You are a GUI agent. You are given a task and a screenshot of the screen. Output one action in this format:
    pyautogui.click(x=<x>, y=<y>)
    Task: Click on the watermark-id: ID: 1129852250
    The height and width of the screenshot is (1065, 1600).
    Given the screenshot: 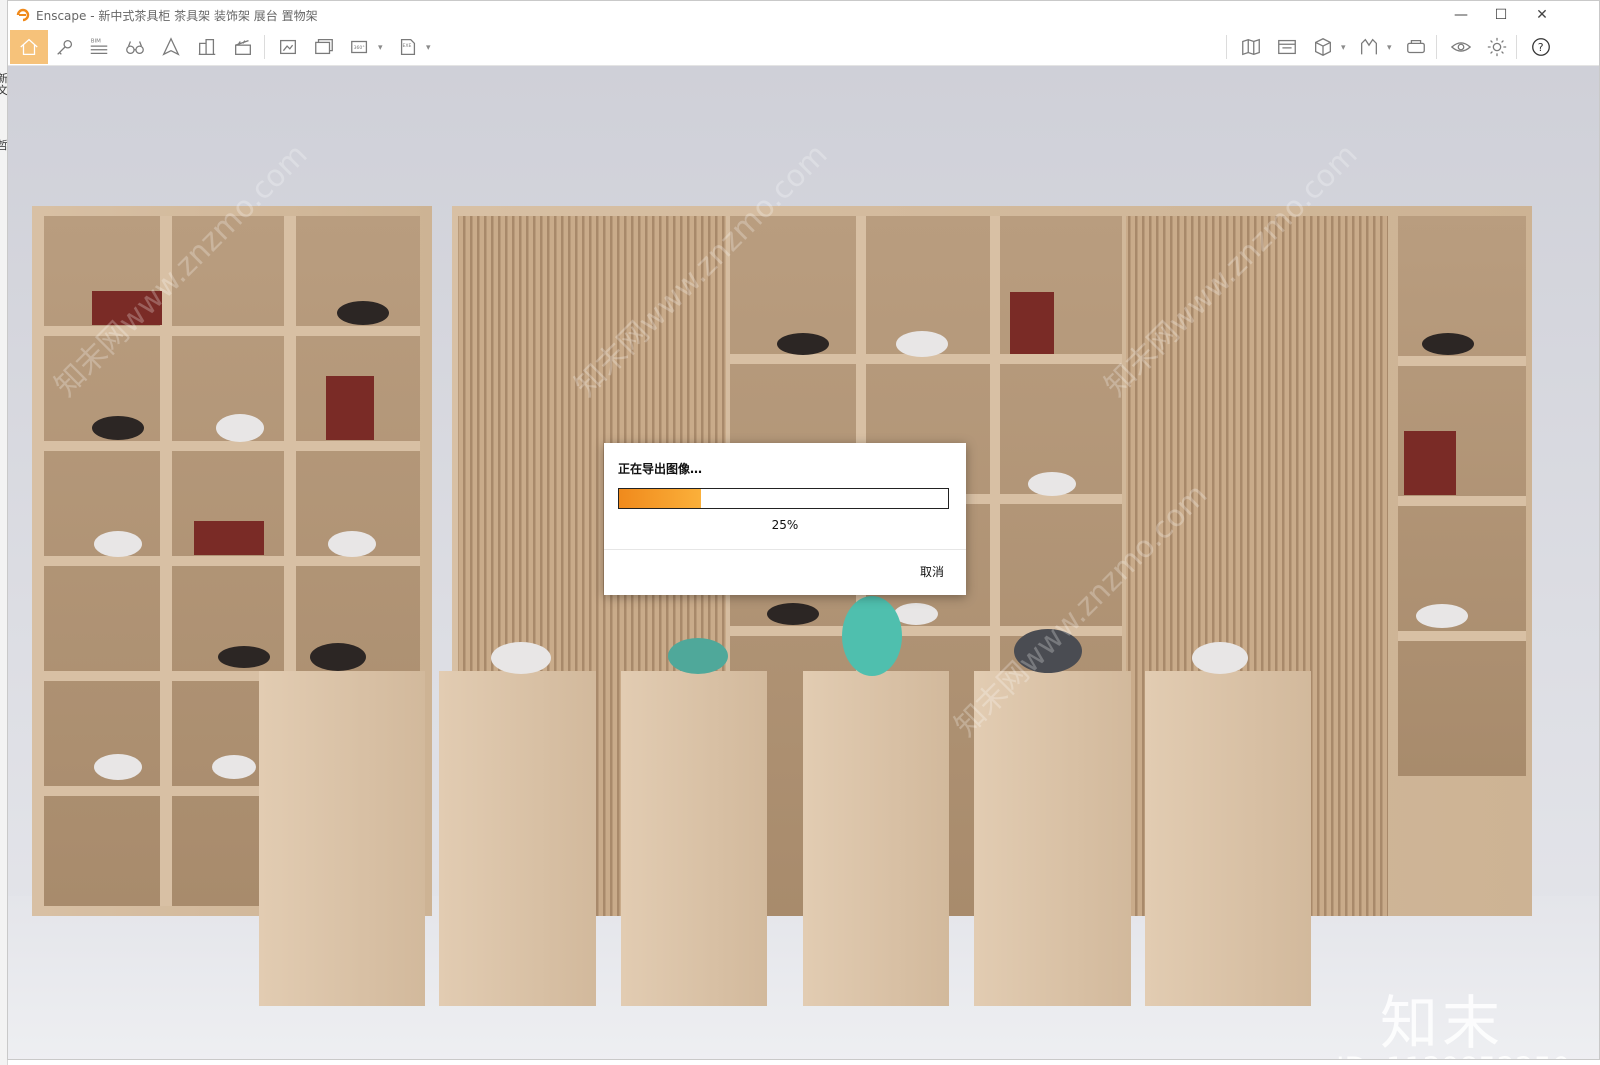 What is the action you would take?
    pyautogui.click(x=1453, y=1055)
    